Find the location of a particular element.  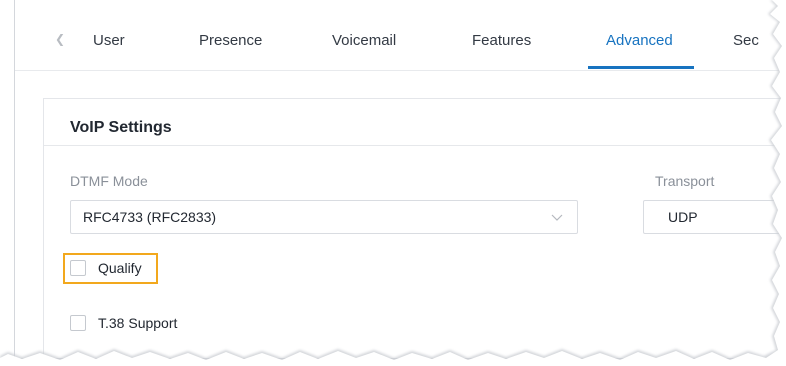

transport-select: UDP is located at coordinates (714, 217).